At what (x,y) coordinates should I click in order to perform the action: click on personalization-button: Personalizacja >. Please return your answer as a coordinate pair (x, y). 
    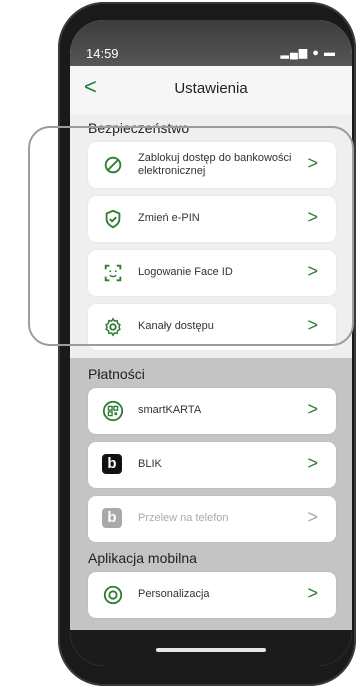
    Looking at the image, I should click on (212, 595).